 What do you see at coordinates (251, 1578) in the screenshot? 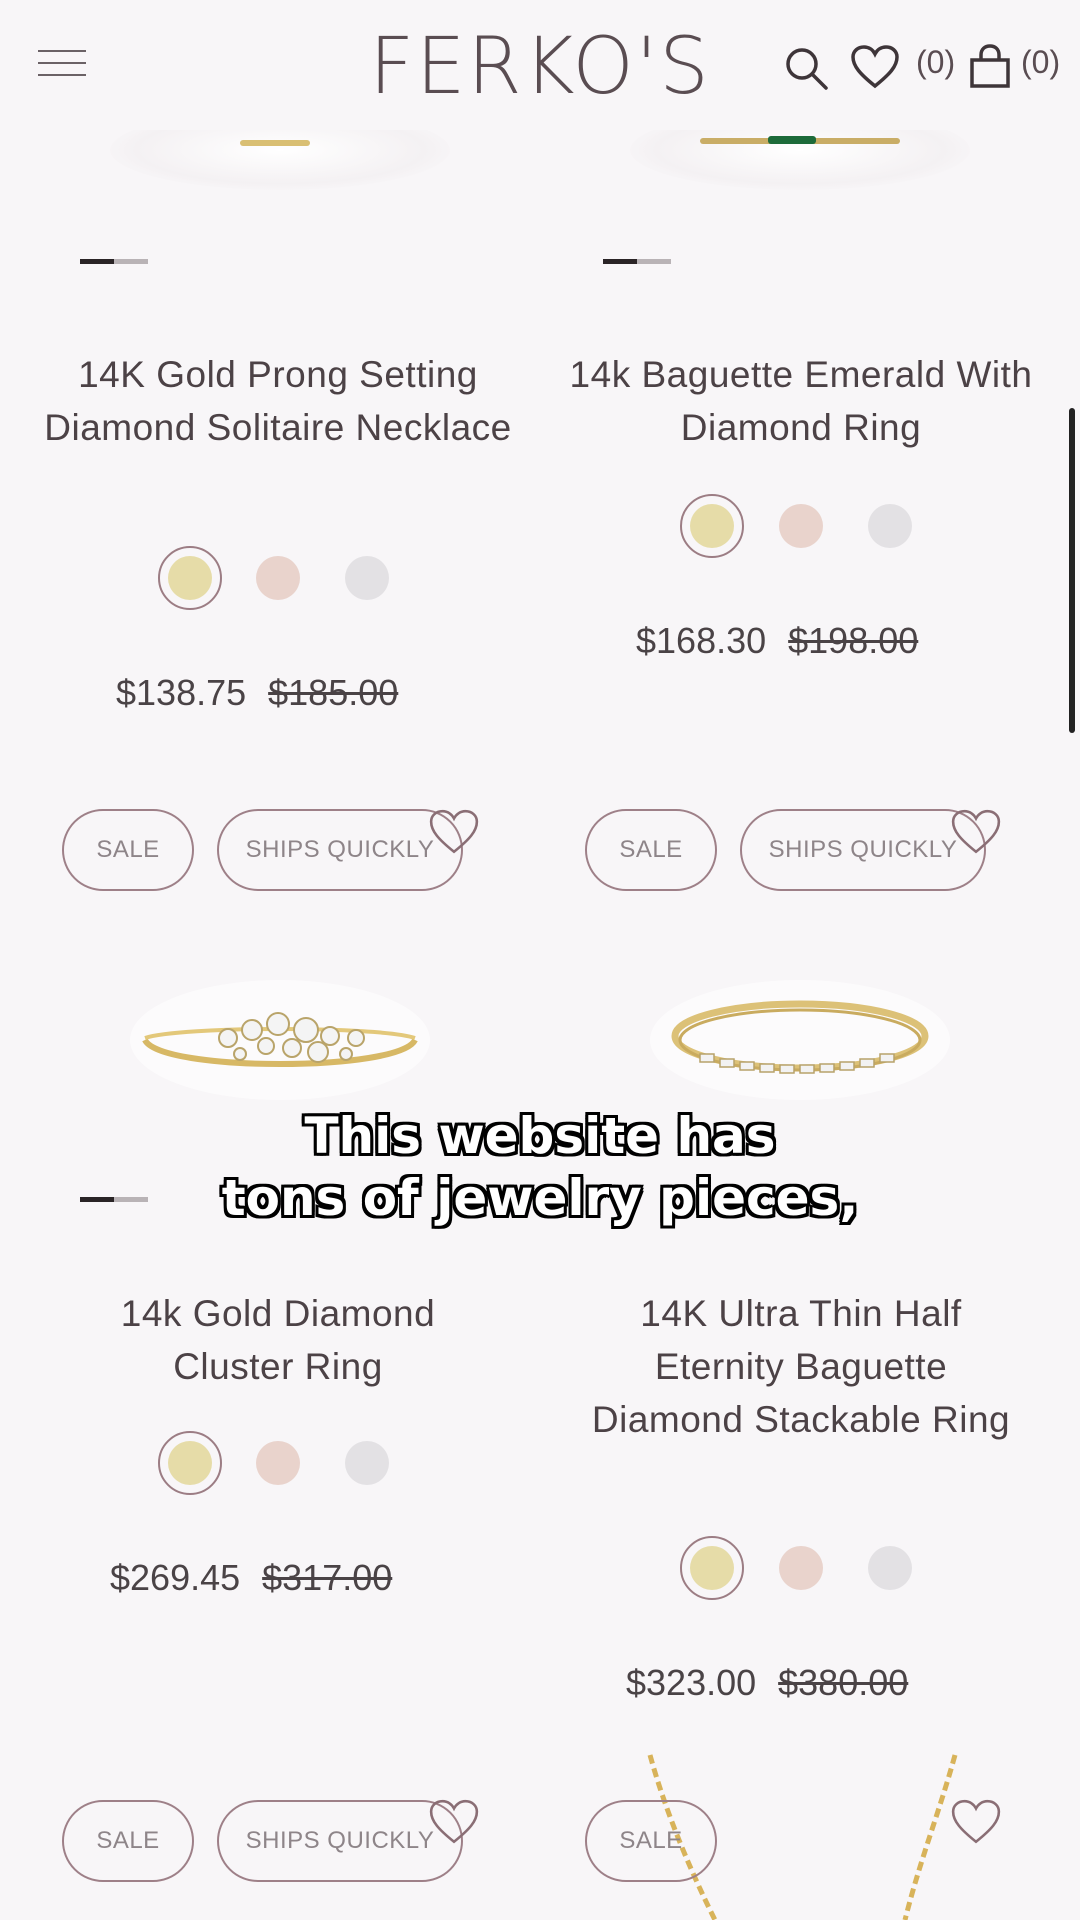
I see `product-price: $269.45 $317.00` at bounding box center [251, 1578].